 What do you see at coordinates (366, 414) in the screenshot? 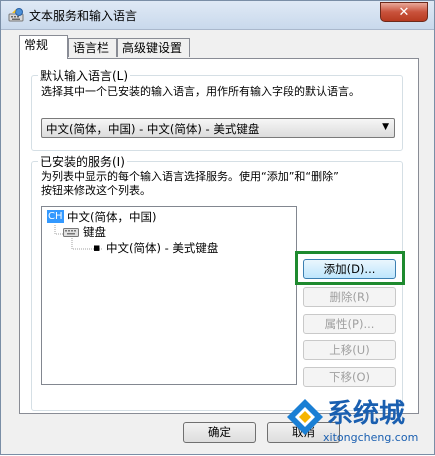
I see `watermark-brand: 系统城` at bounding box center [366, 414].